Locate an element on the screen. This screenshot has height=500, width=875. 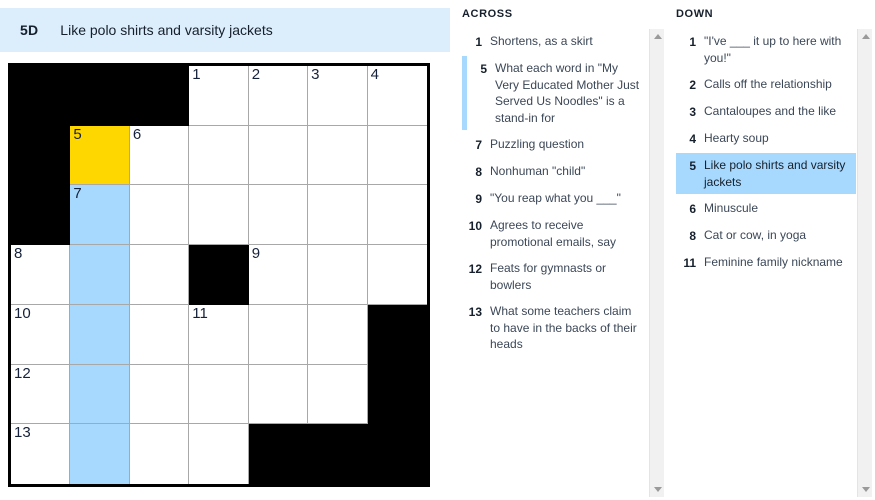
clue-text: Calls off the relationship is located at coordinates (768, 84).